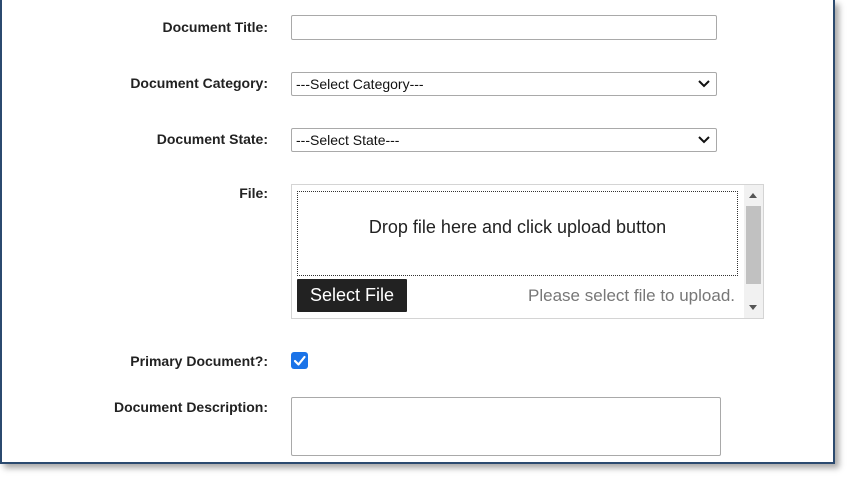  I want to click on upload-hint-text: Please select file to upload., so click(631, 295).